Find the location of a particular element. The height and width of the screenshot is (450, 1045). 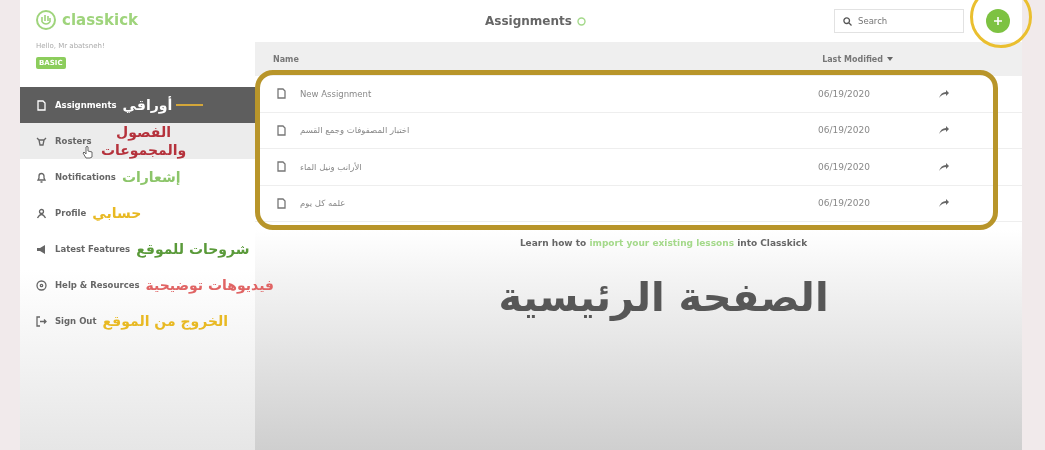

assignment-name: علمه كل يوم is located at coordinates (323, 203).